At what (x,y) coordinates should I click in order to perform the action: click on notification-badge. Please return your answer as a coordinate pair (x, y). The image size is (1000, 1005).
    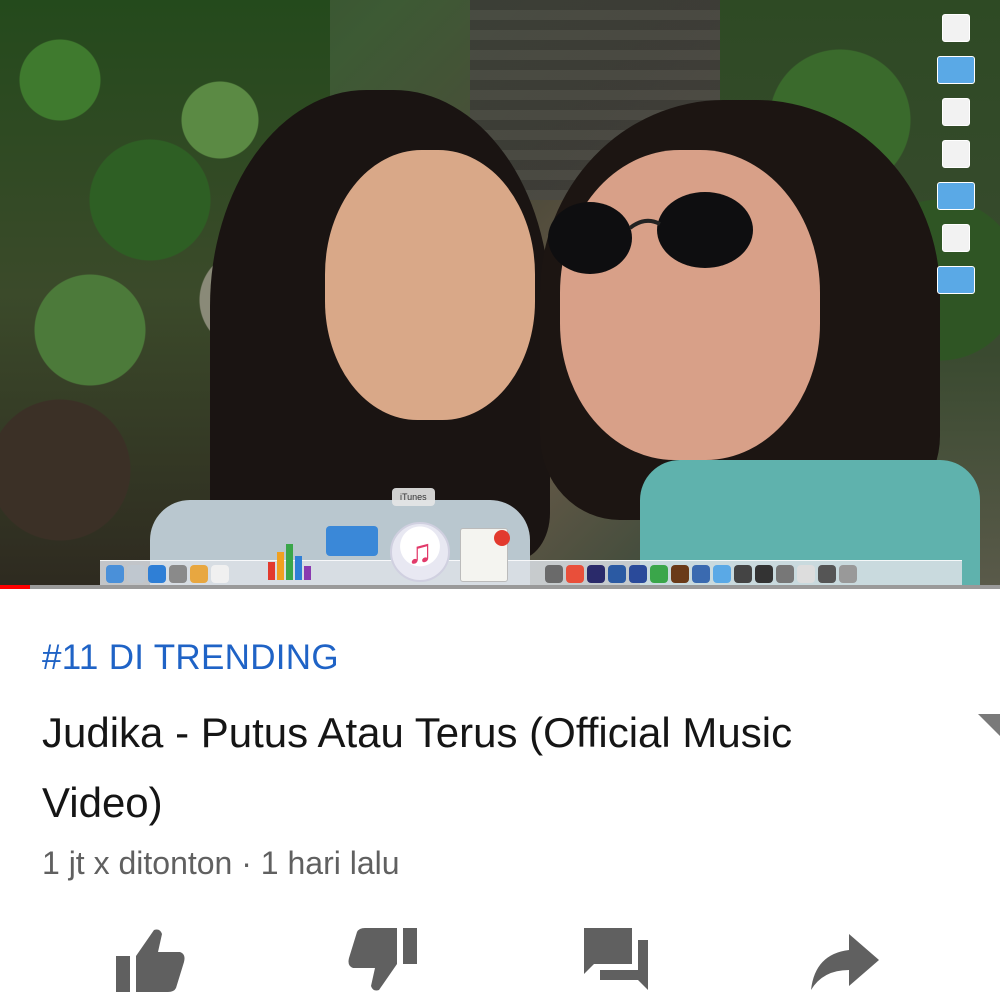
    Looking at the image, I should click on (502, 538).